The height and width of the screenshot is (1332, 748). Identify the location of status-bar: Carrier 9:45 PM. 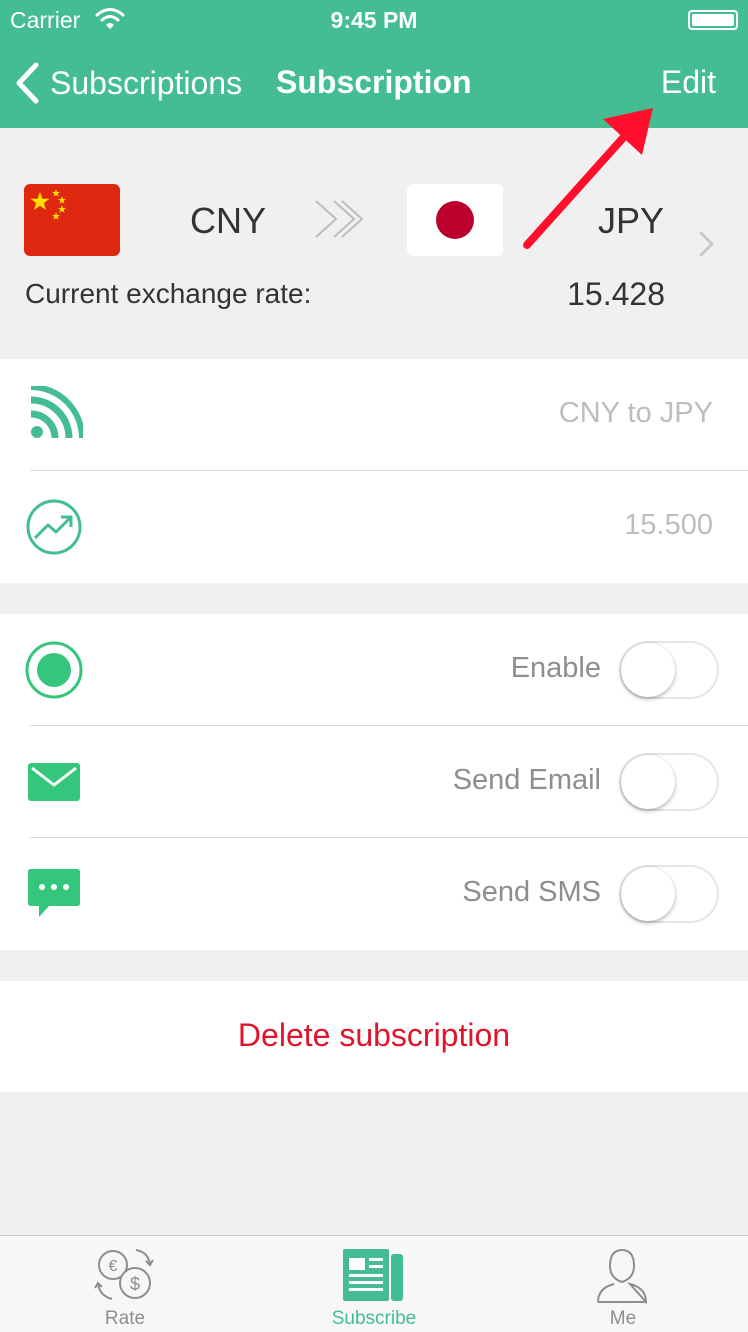
(374, 20).